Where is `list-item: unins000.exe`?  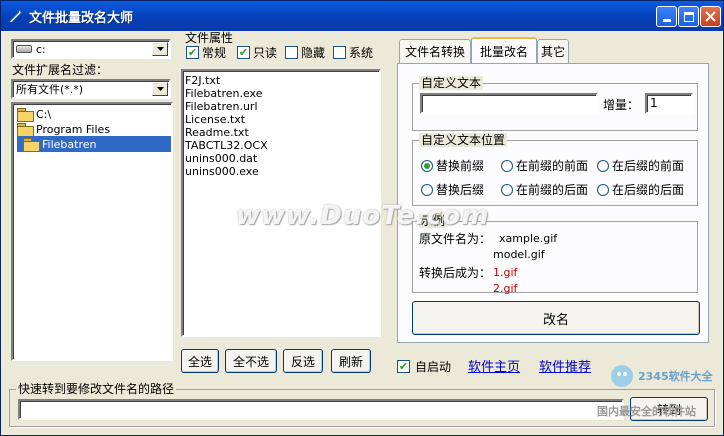
list-item: unins000.exe is located at coordinates (281, 171).